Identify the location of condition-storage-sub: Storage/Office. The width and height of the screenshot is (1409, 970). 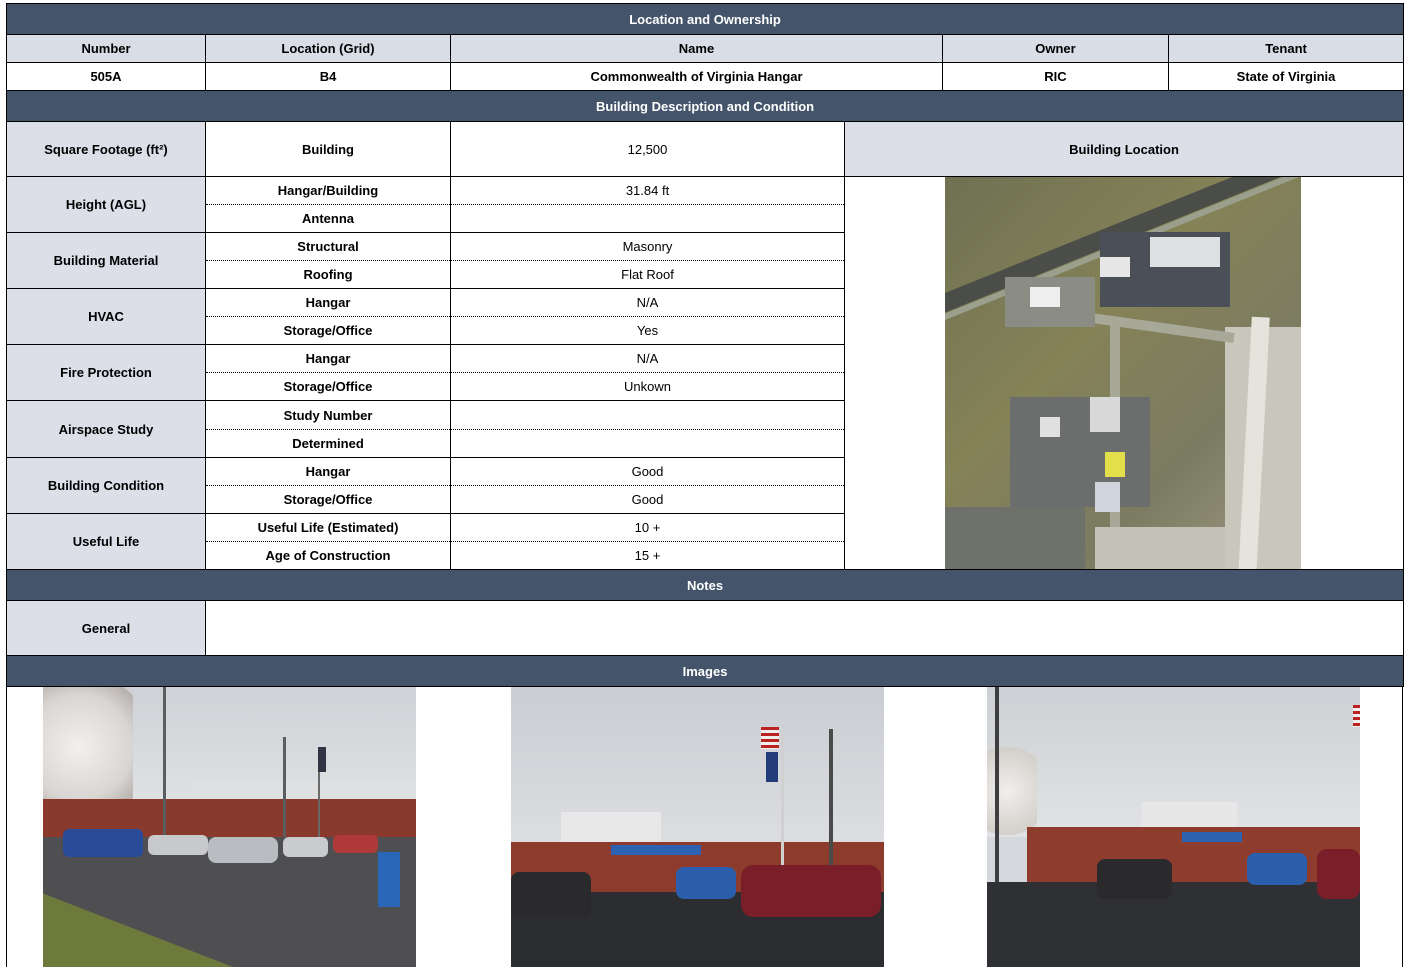
(328, 499).